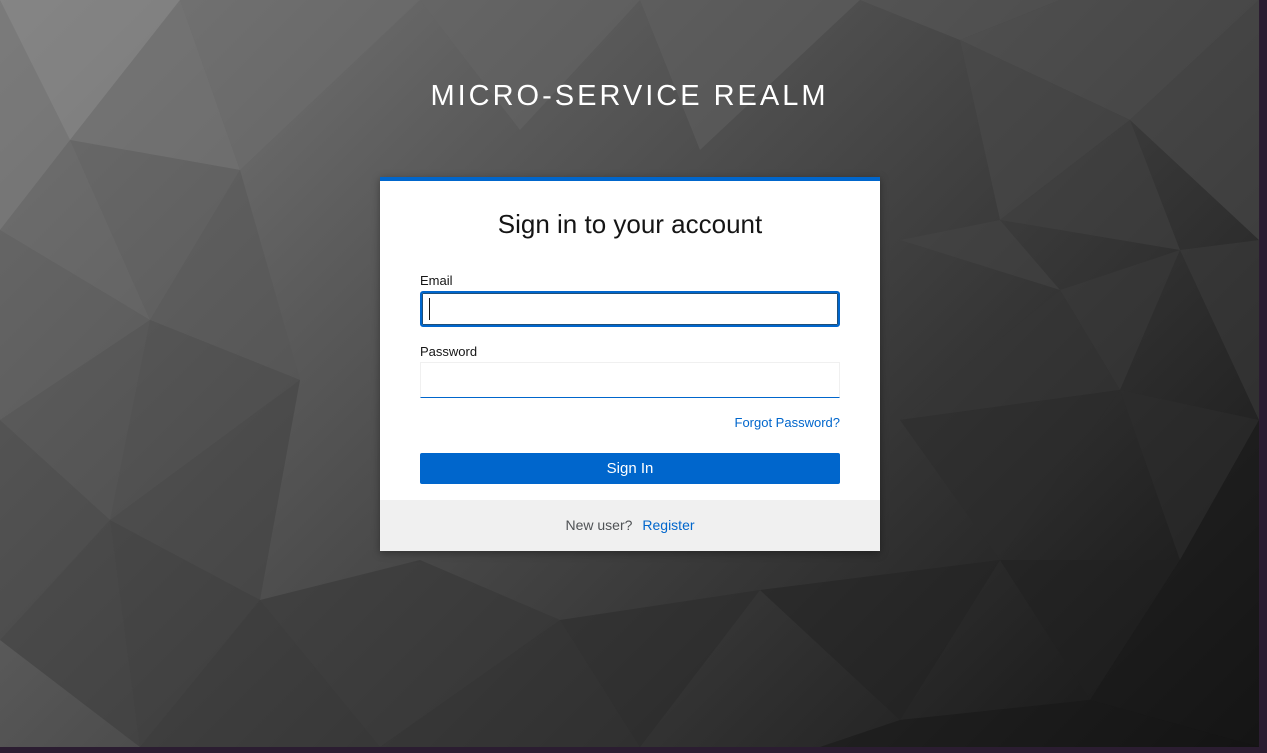 This screenshot has height=753, width=1267. Describe the element at coordinates (1263, 376) in the screenshot. I see `window-edge-right` at that location.